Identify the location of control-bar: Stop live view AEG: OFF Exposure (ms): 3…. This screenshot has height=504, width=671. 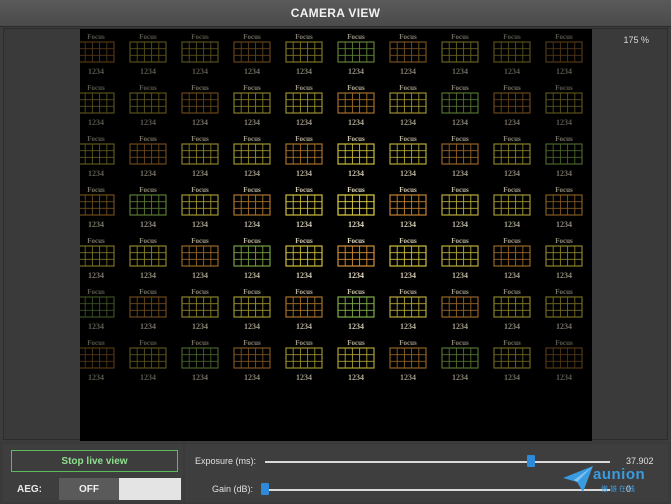
(335, 473).